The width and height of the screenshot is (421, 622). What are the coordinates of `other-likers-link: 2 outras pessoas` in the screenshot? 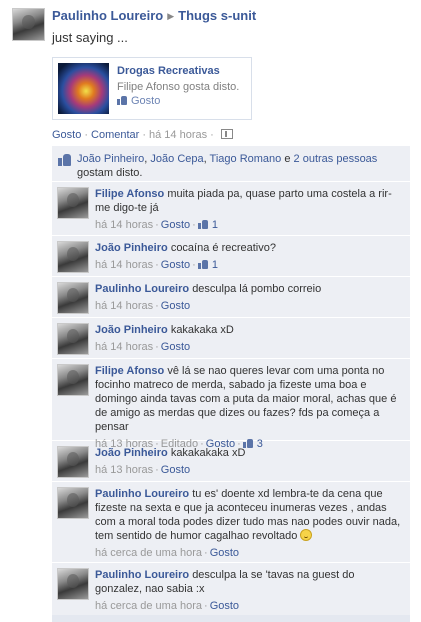 It's located at (336, 159).